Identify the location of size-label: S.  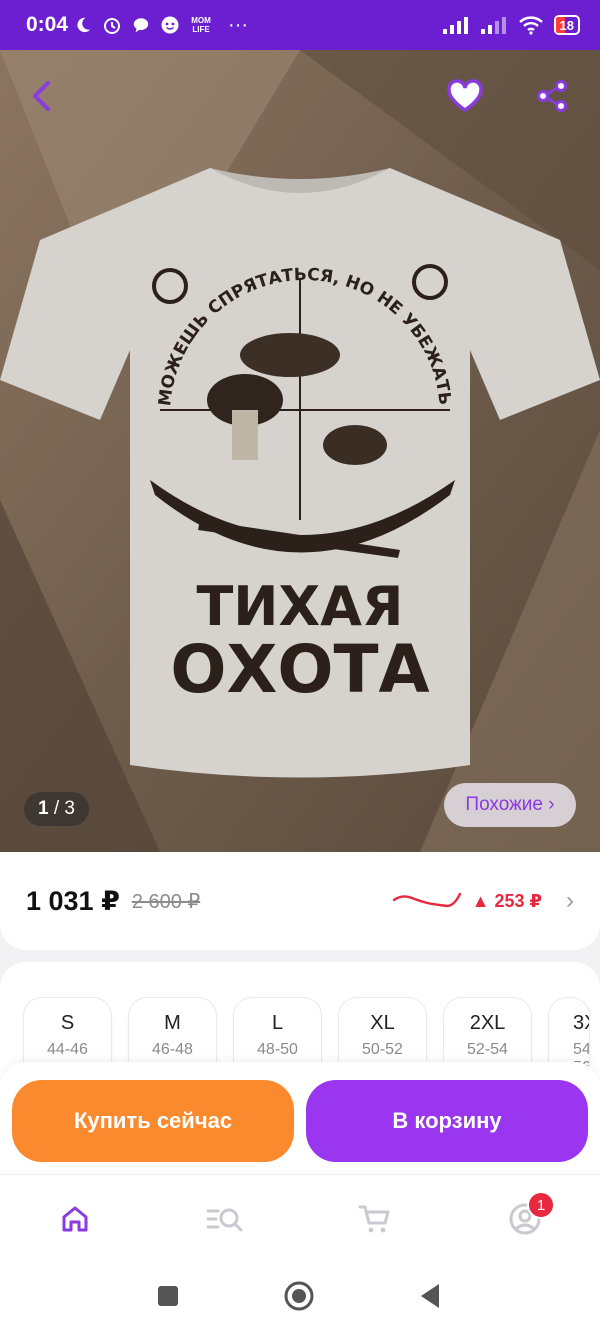
(67, 1023).